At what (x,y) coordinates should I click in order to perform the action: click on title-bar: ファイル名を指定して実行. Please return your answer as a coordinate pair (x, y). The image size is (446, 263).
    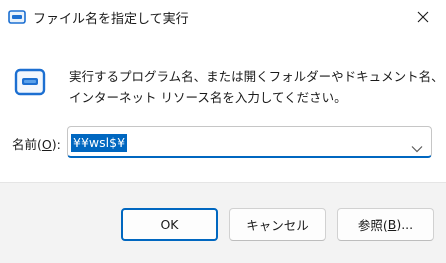
    Looking at the image, I should click on (223, 18).